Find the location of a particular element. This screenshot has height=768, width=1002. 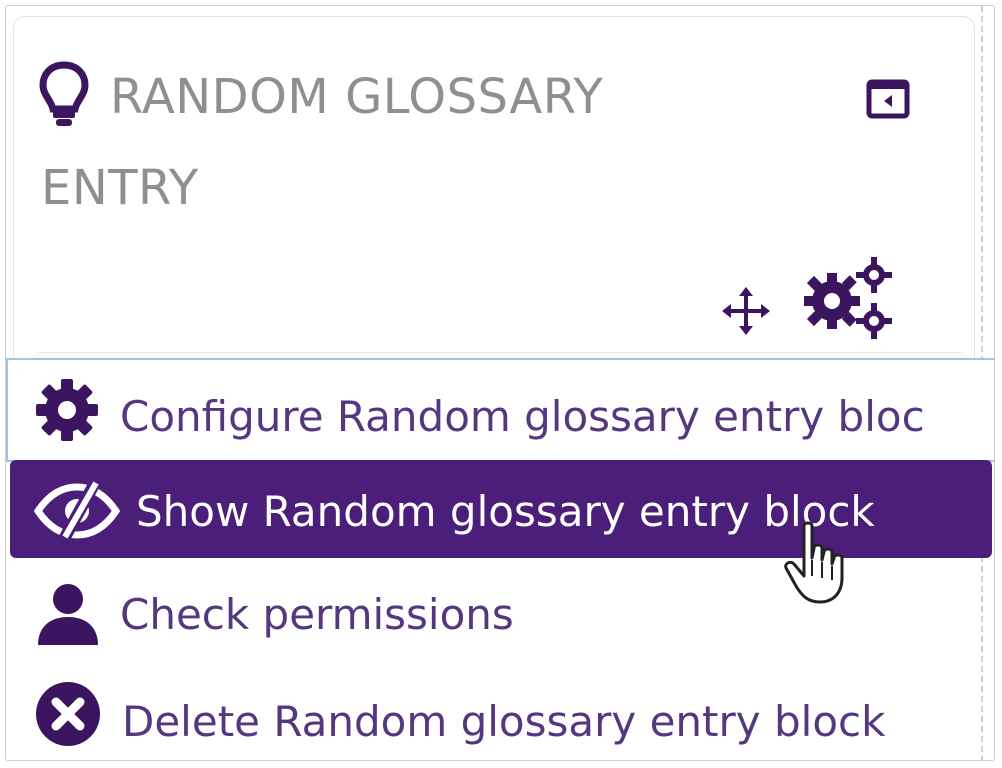

collapse-block-icon is located at coordinates (888, 101).